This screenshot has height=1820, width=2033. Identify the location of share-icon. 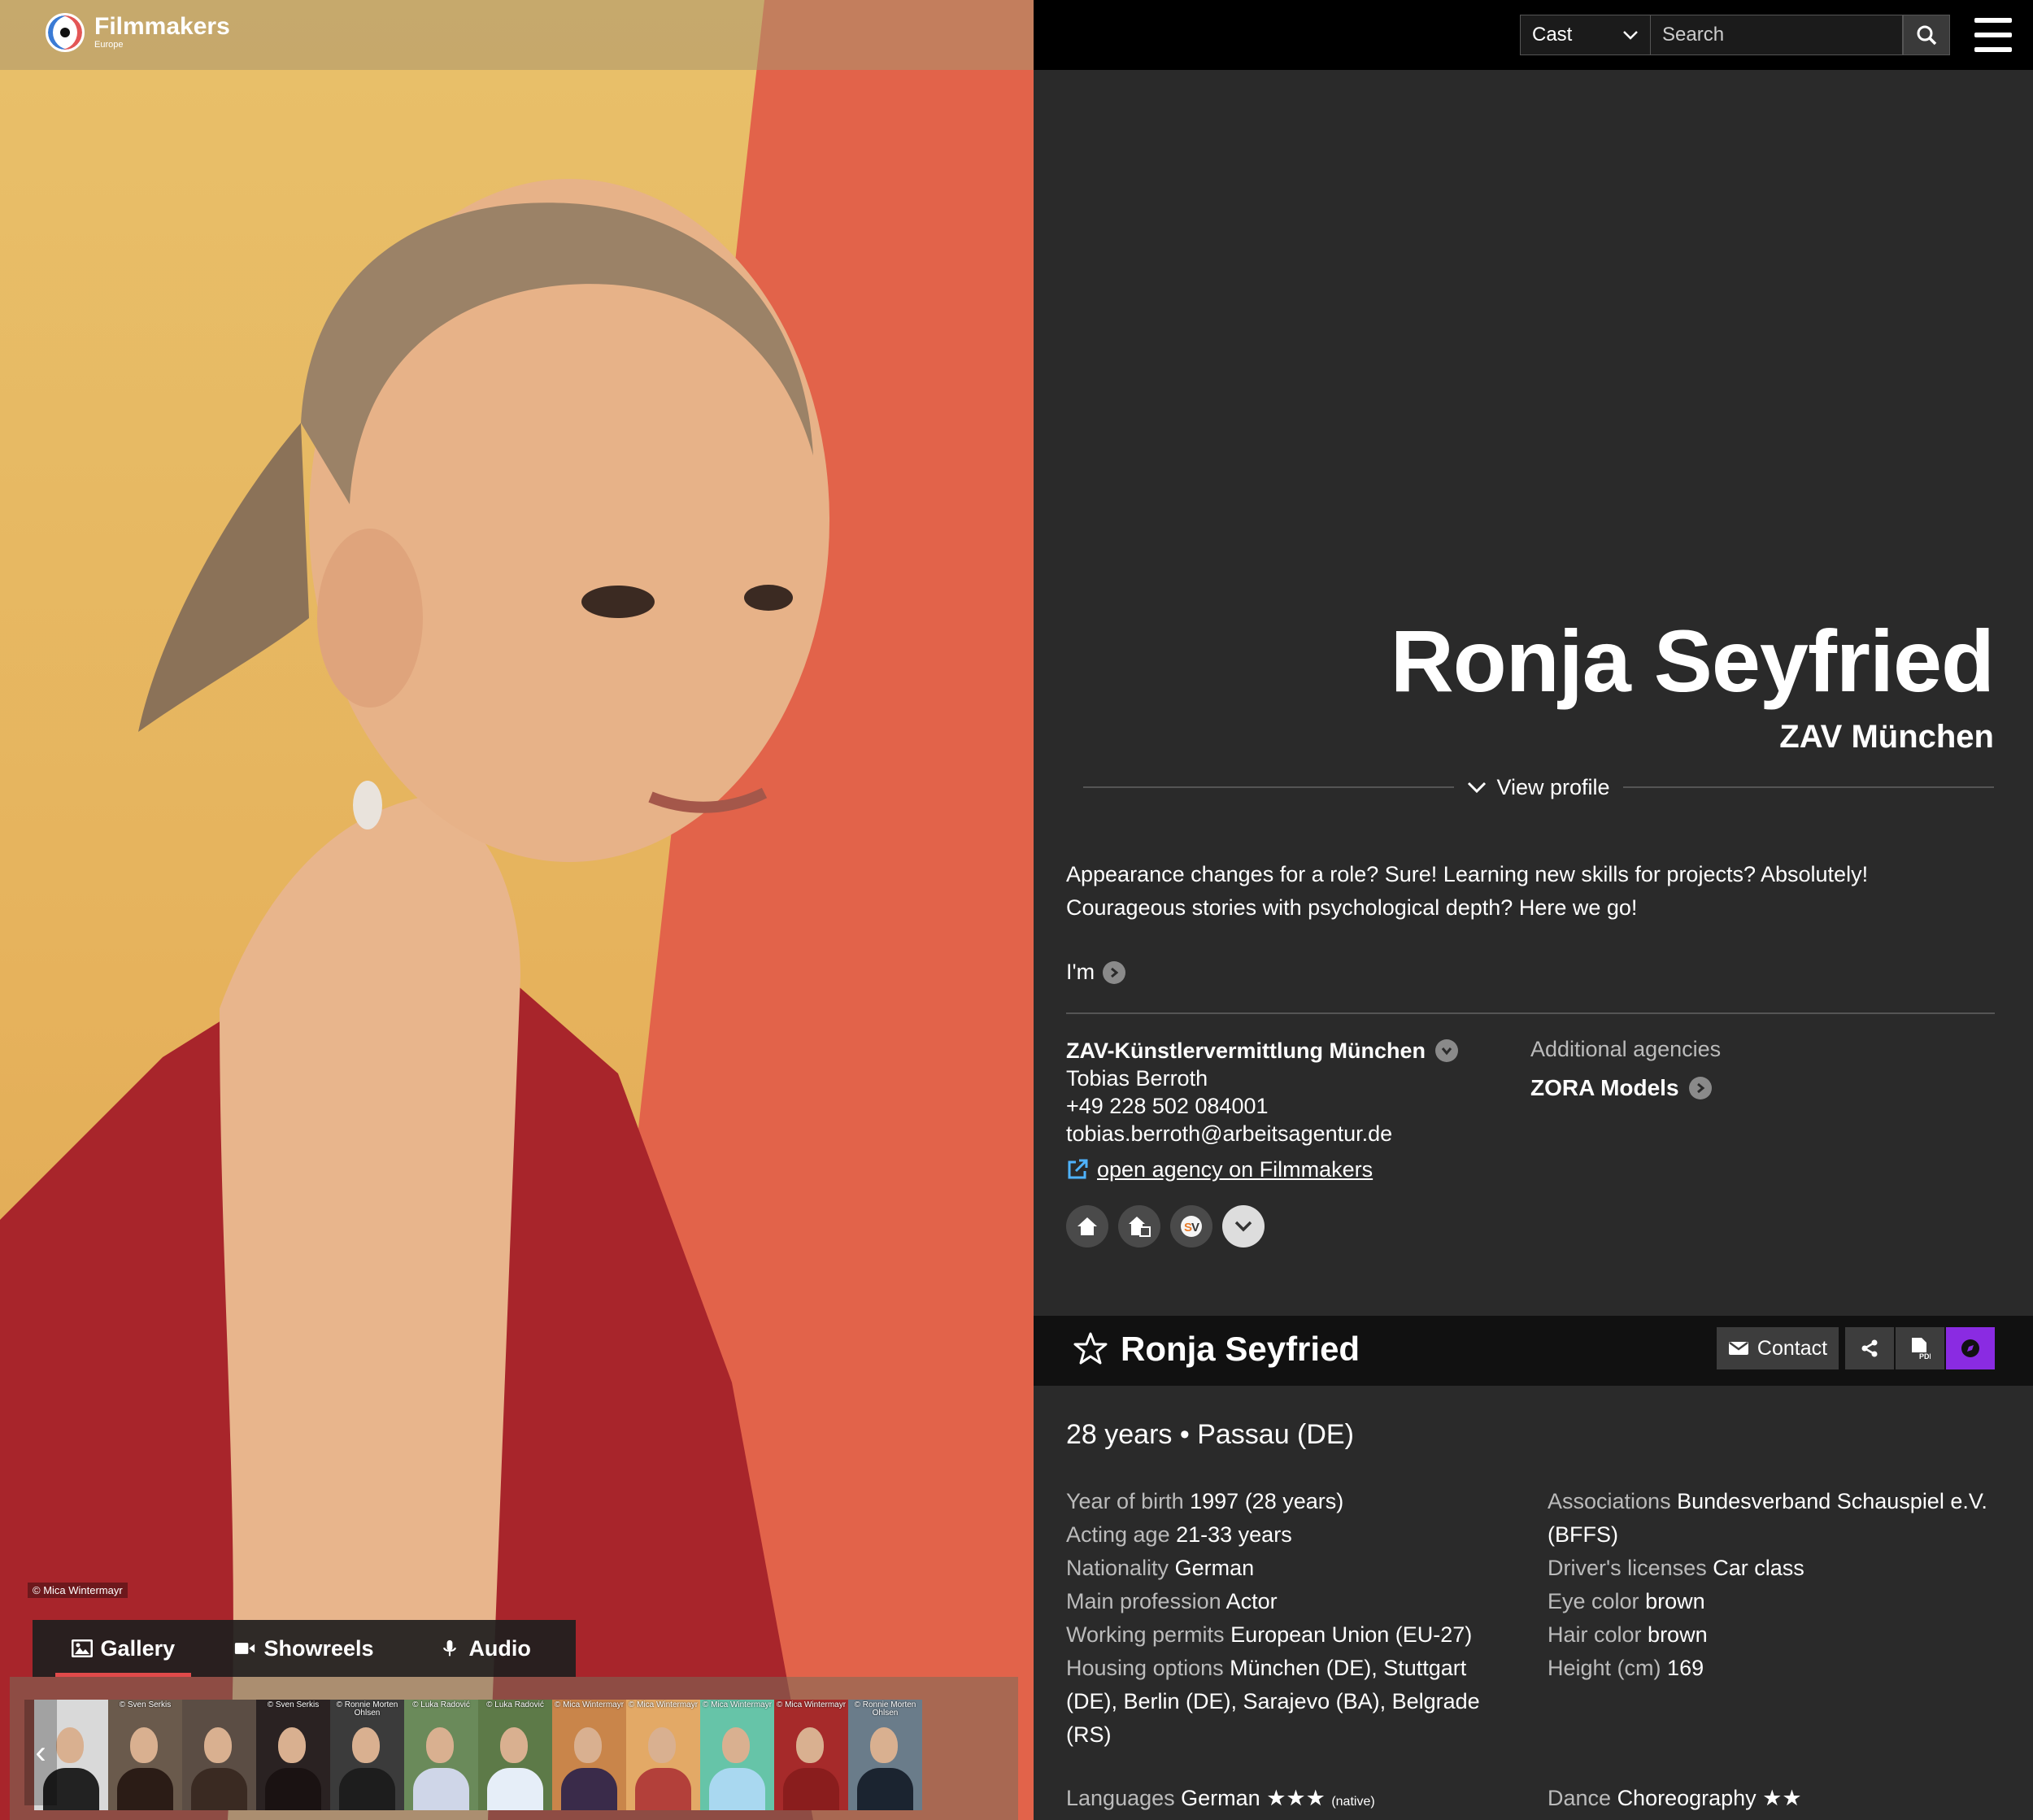
(1870, 1348).